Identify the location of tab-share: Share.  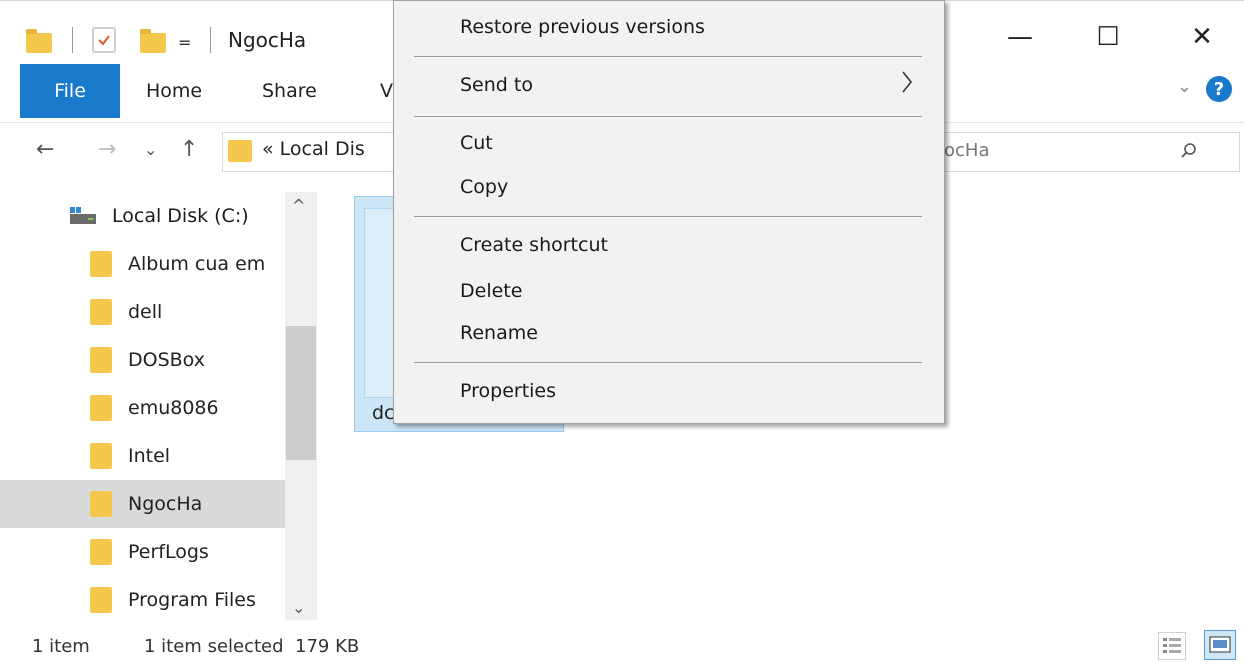
(289, 91).